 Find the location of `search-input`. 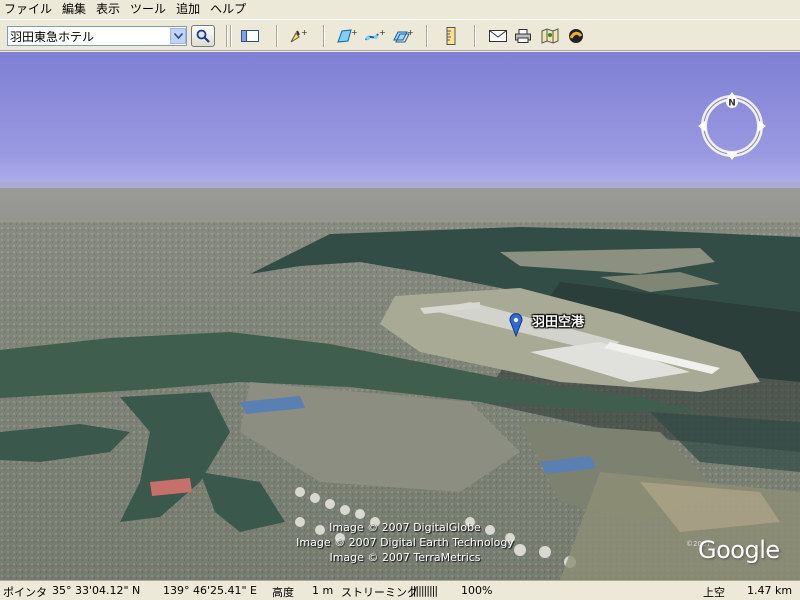

search-input is located at coordinates (89, 36).